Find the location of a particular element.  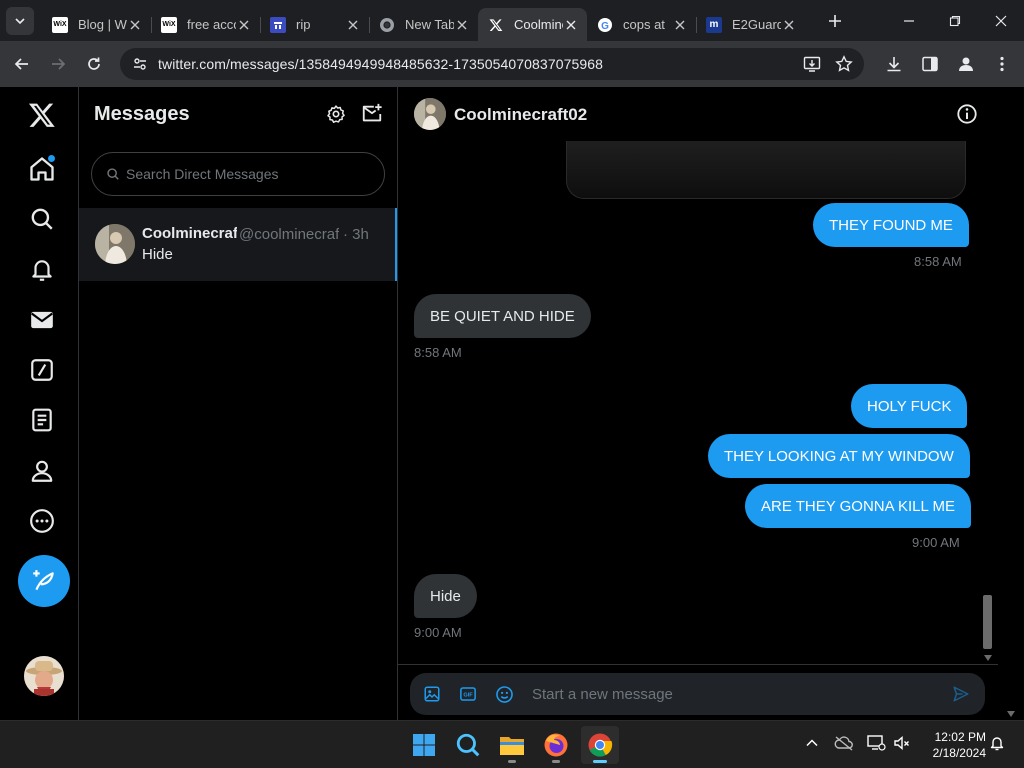

dm-search-box is located at coordinates (238, 174).